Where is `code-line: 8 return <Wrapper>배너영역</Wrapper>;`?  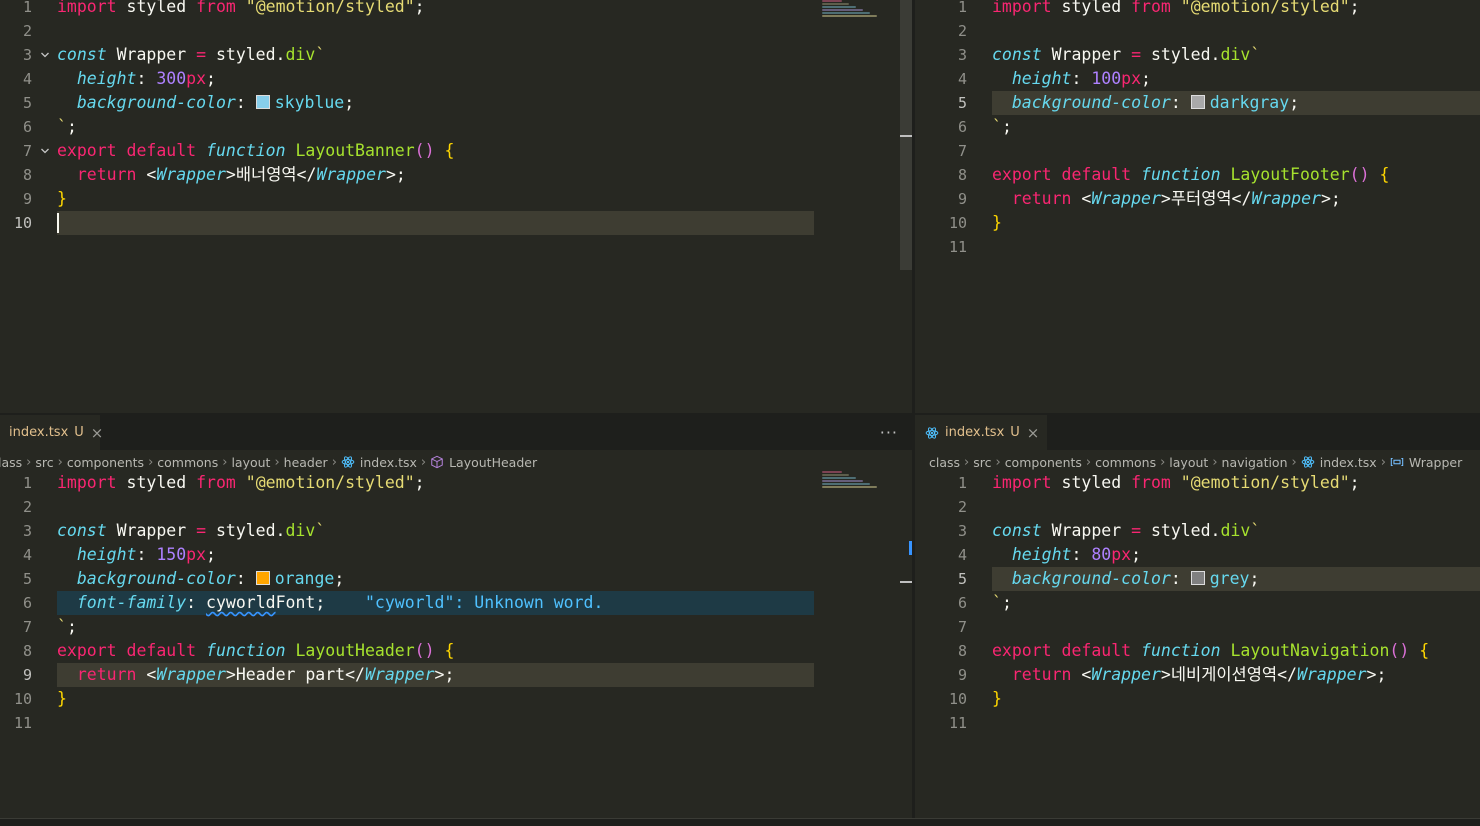 code-line: 8 return <Wrapper>배너영역</Wrapper>; is located at coordinates (456, 175).